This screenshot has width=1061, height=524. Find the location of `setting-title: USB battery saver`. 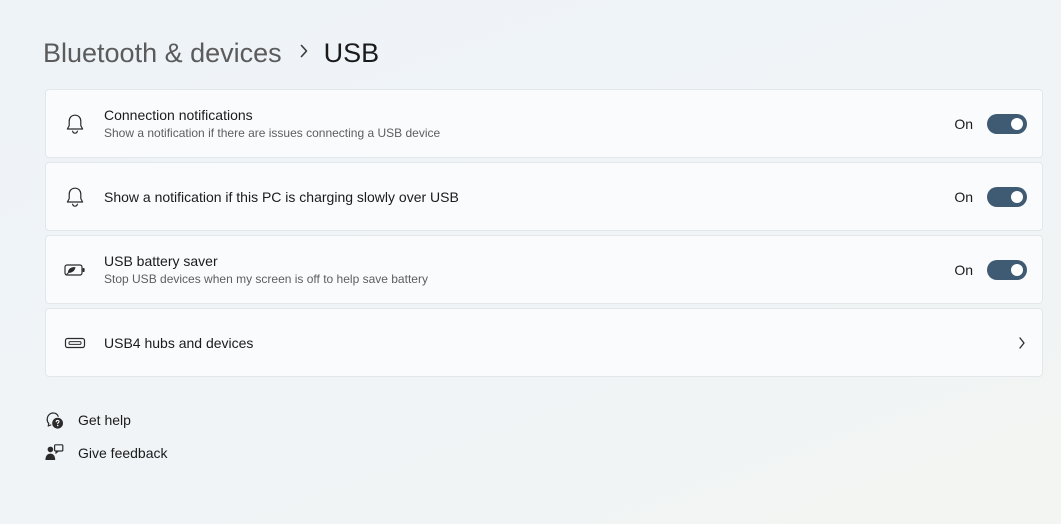

setting-title: USB battery saver is located at coordinates (161, 261).